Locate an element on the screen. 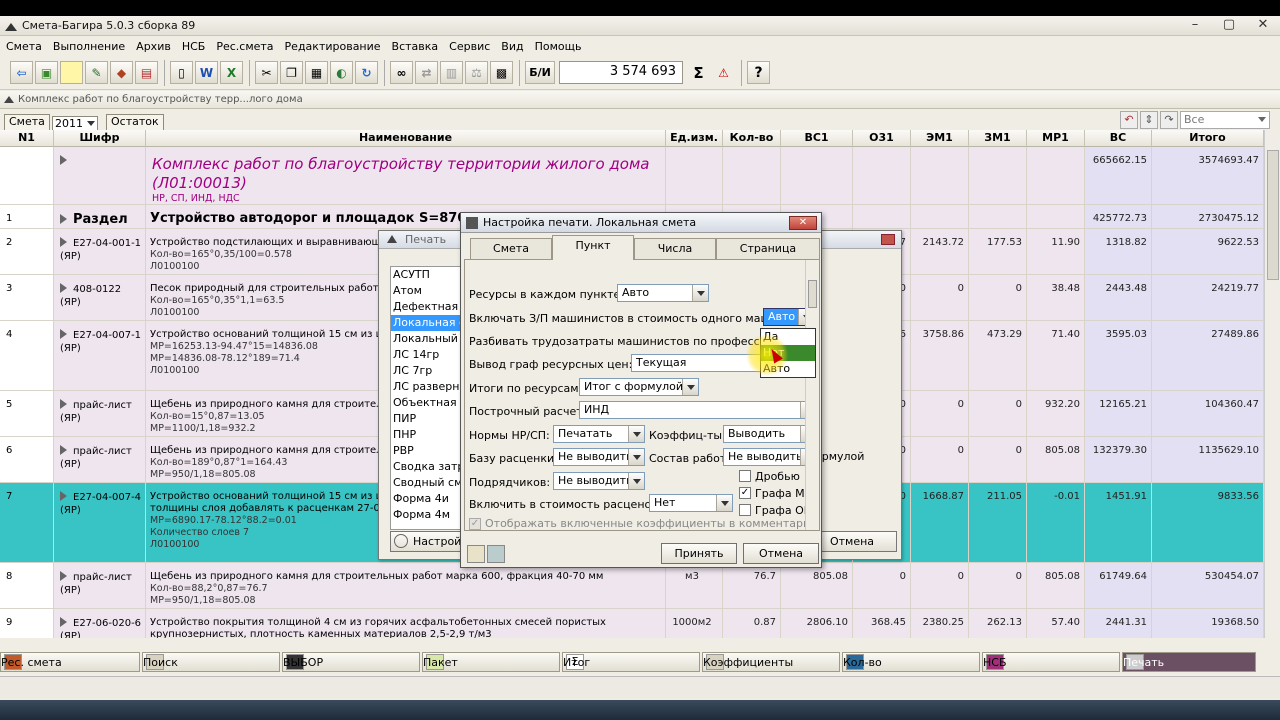 This screenshot has width=1280, height=720. save-icon is located at coordinates (496, 554).